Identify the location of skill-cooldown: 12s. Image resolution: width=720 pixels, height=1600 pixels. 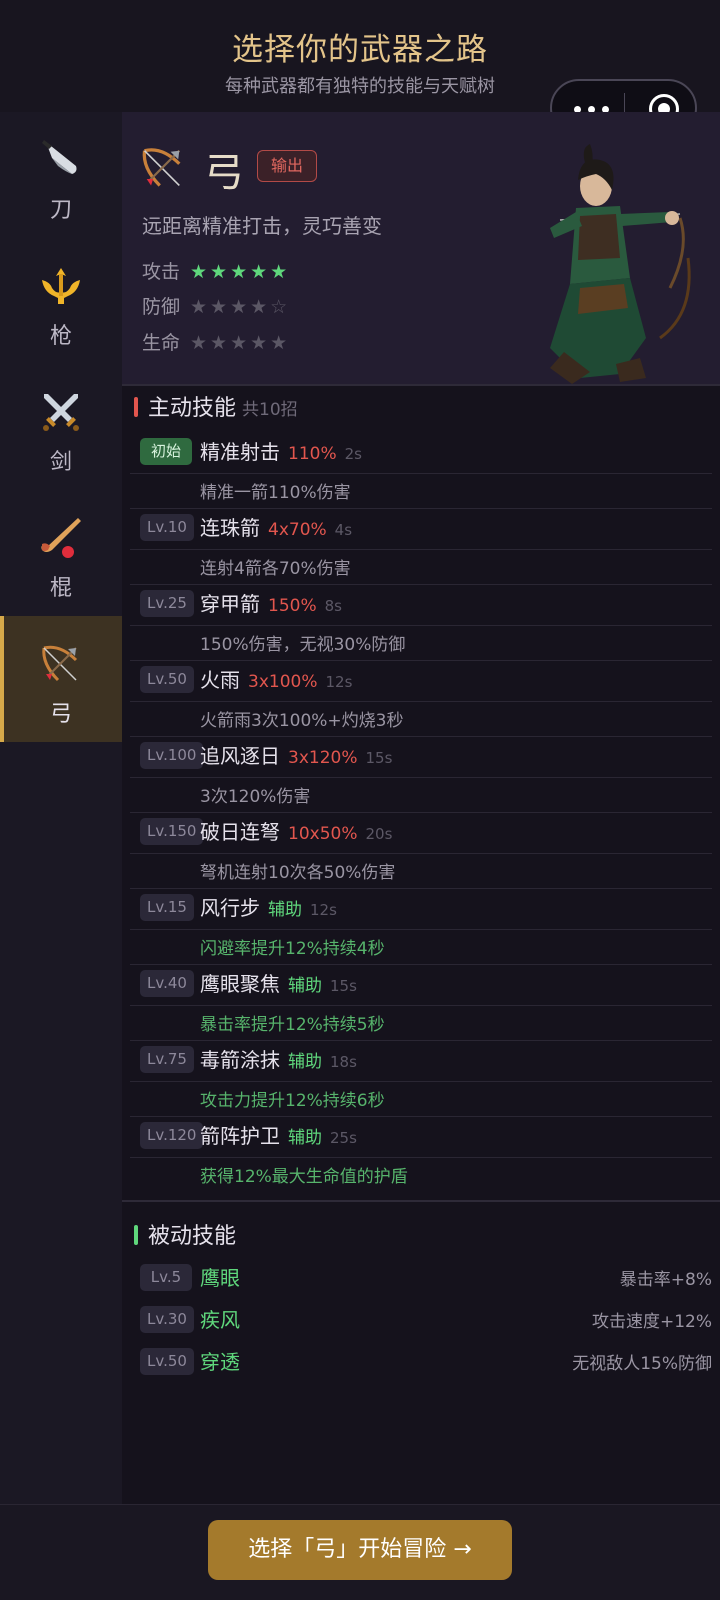
(339, 682).